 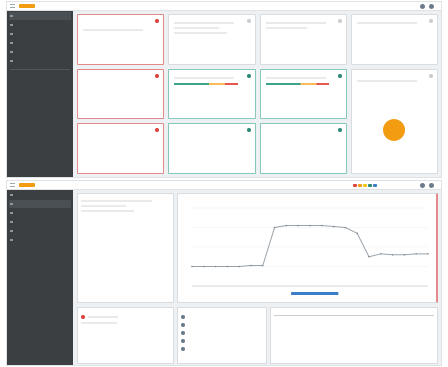 What do you see at coordinates (83, 317) in the screenshot?
I see `alert-icon` at bounding box center [83, 317].